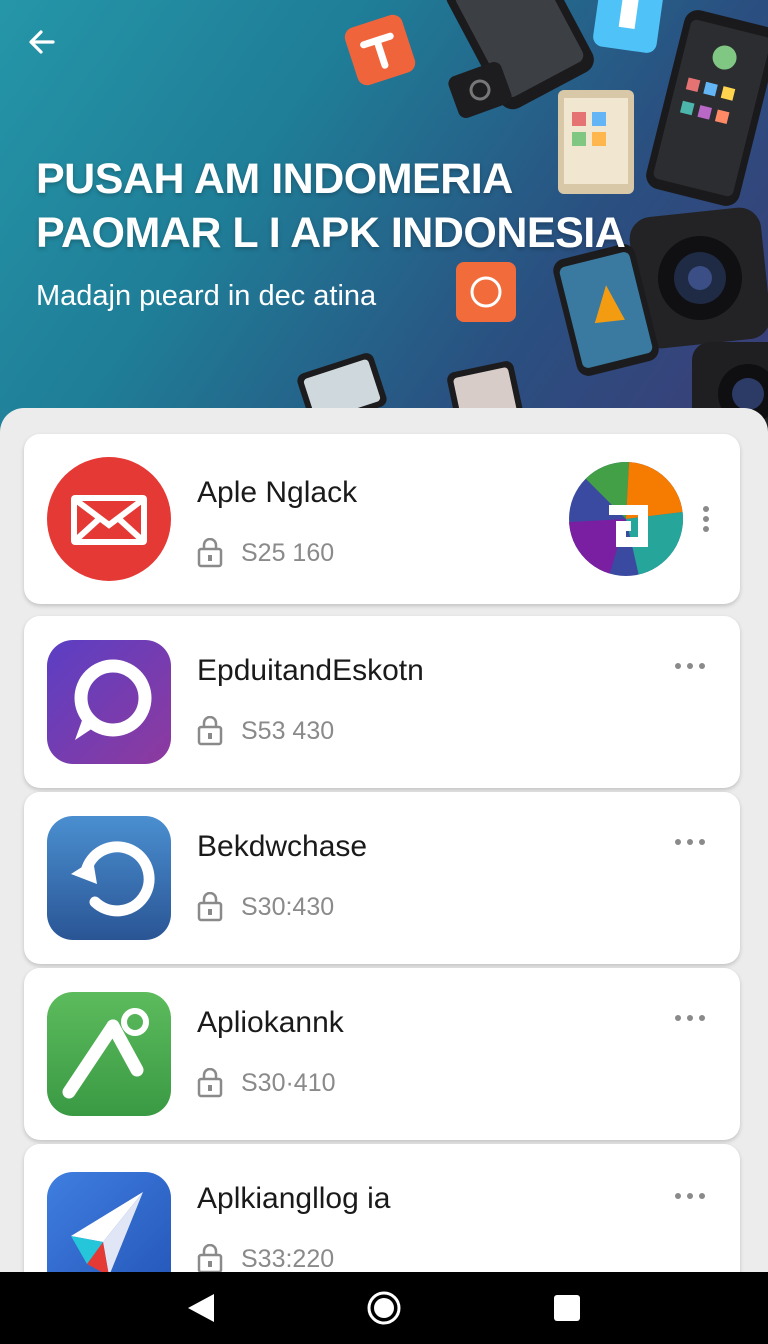 This screenshot has height=1344, width=768. Describe the element at coordinates (288, 906) in the screenshot. I see `app-price: S30:430` at that location.